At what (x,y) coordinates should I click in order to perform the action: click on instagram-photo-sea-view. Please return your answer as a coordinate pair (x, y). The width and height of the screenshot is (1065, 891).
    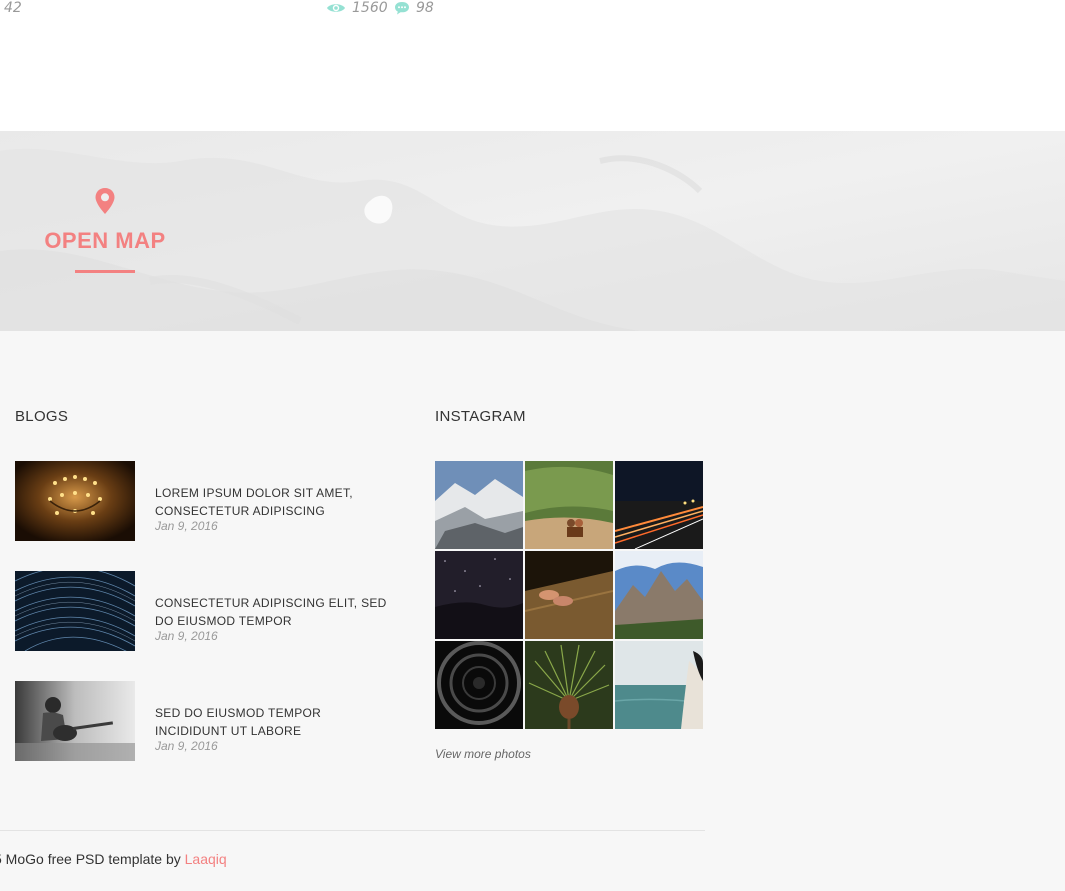
    Looking at the image, I should click on (659, 685).